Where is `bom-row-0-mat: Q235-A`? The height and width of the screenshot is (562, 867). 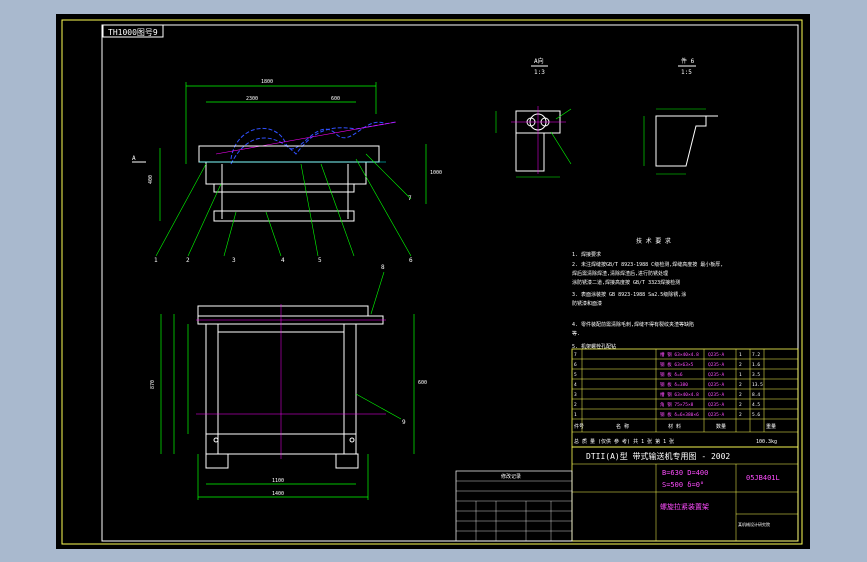
bom-row-0-mat: Q235-A is located at coordinates (716, 355).